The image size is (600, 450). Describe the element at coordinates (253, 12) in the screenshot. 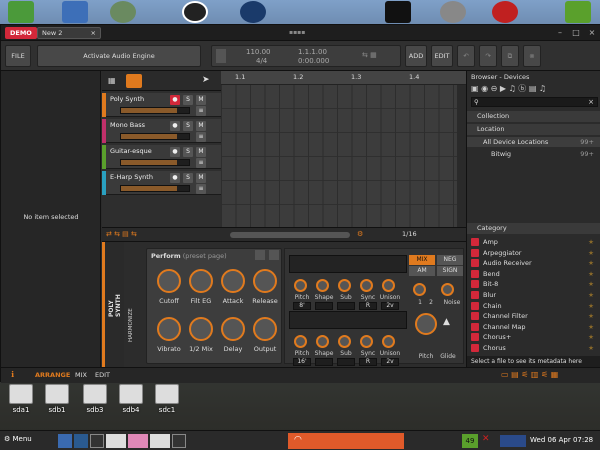

I see `mc-icon` at that location.